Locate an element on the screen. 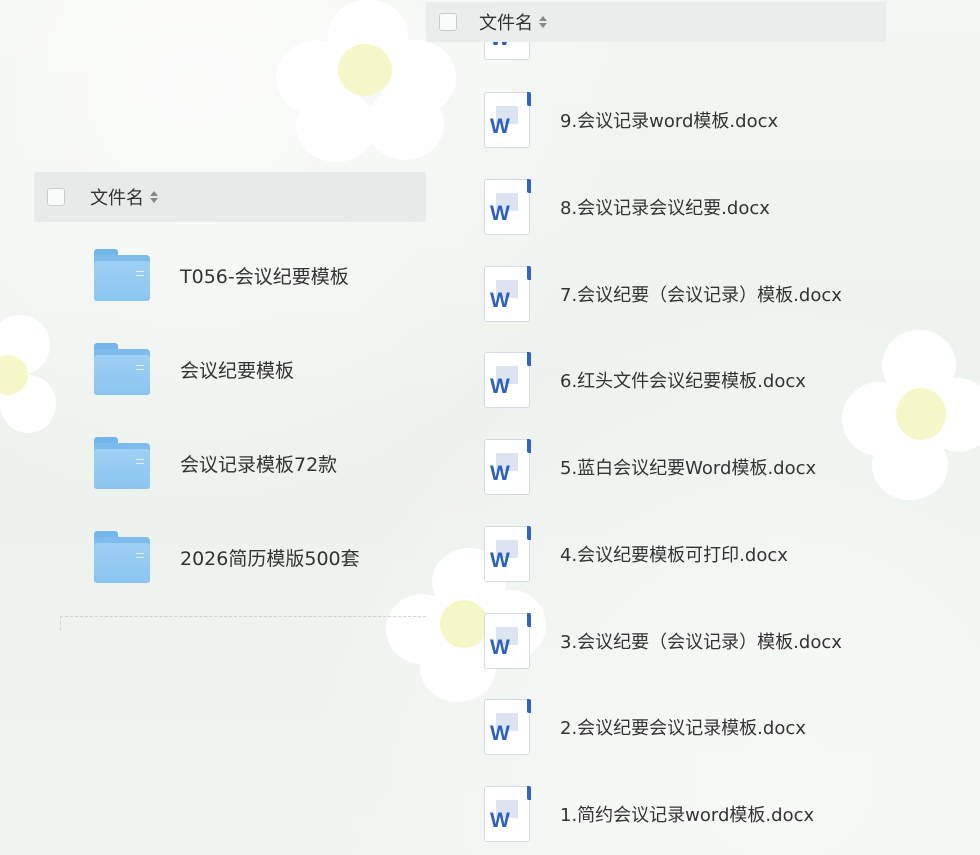 The height and width of the screenshot is (855, 980). folder-row: 会议纪要模板 is located at coordinates (194, 369).